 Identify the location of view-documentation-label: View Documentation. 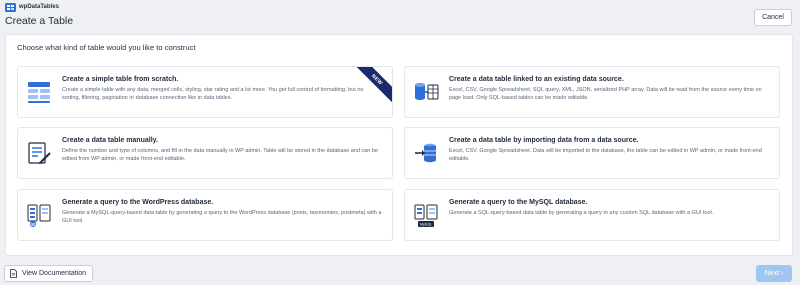
(54, 273).